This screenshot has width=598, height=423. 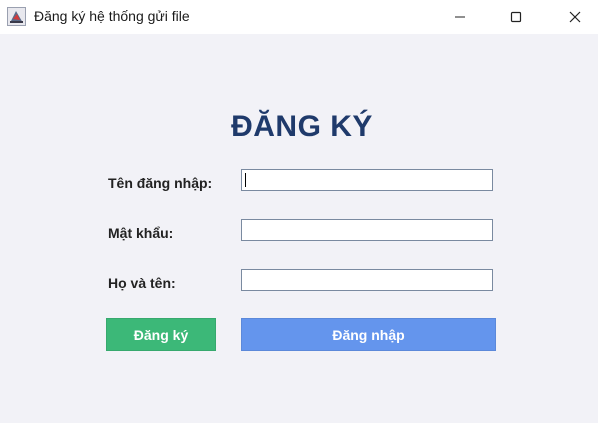 What do you see at coordinates (367, 180) in the screenshot?
I see `username-input` at bounding box center [367, 180].